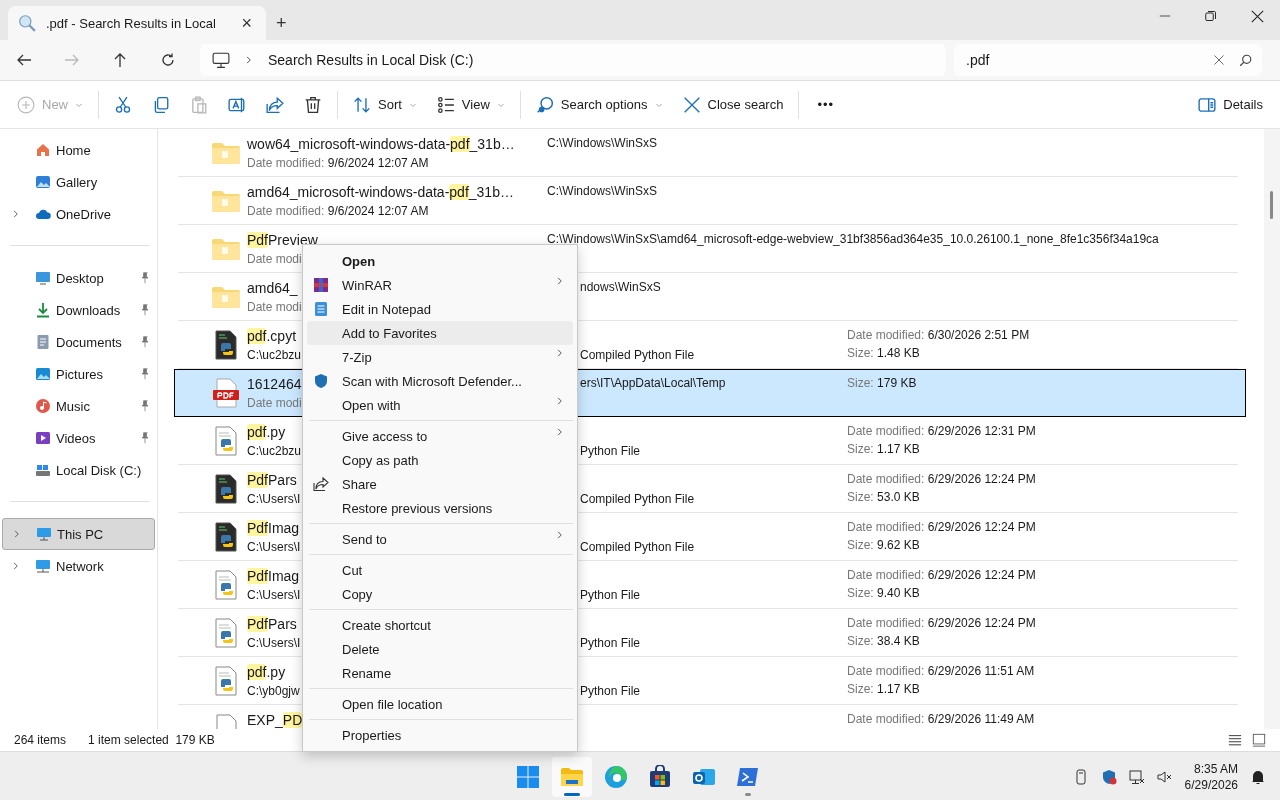  I want to click on details-view-button, so click(1235, 740).